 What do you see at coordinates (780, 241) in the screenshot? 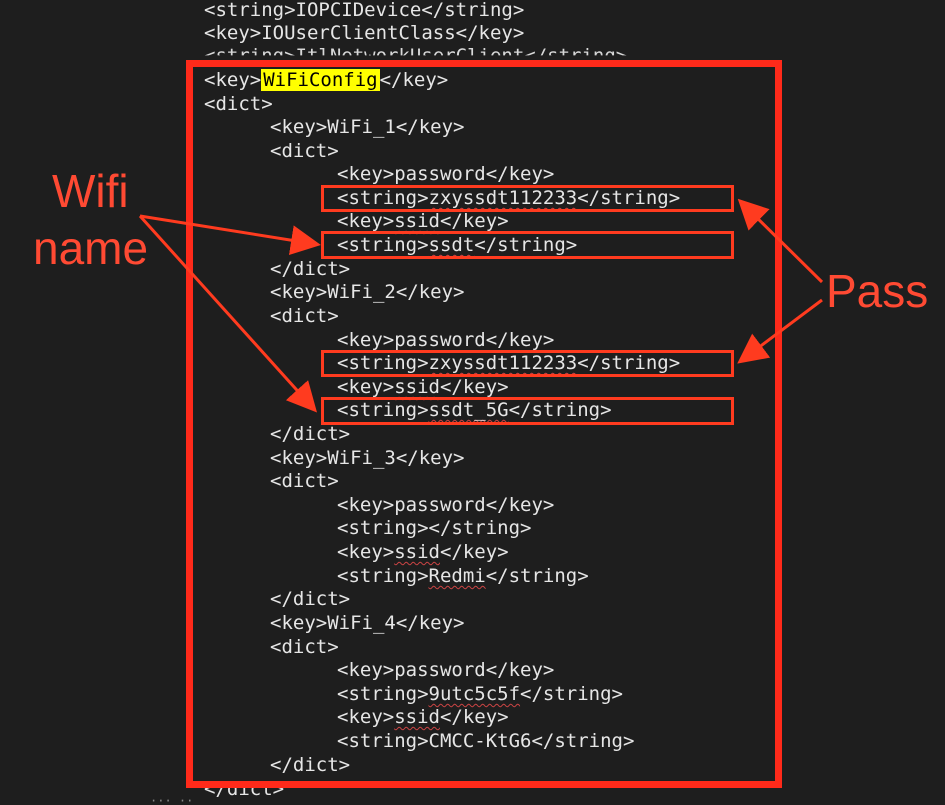
I see `arrow-to-wifi1-password` at bounding box center [780, 241].